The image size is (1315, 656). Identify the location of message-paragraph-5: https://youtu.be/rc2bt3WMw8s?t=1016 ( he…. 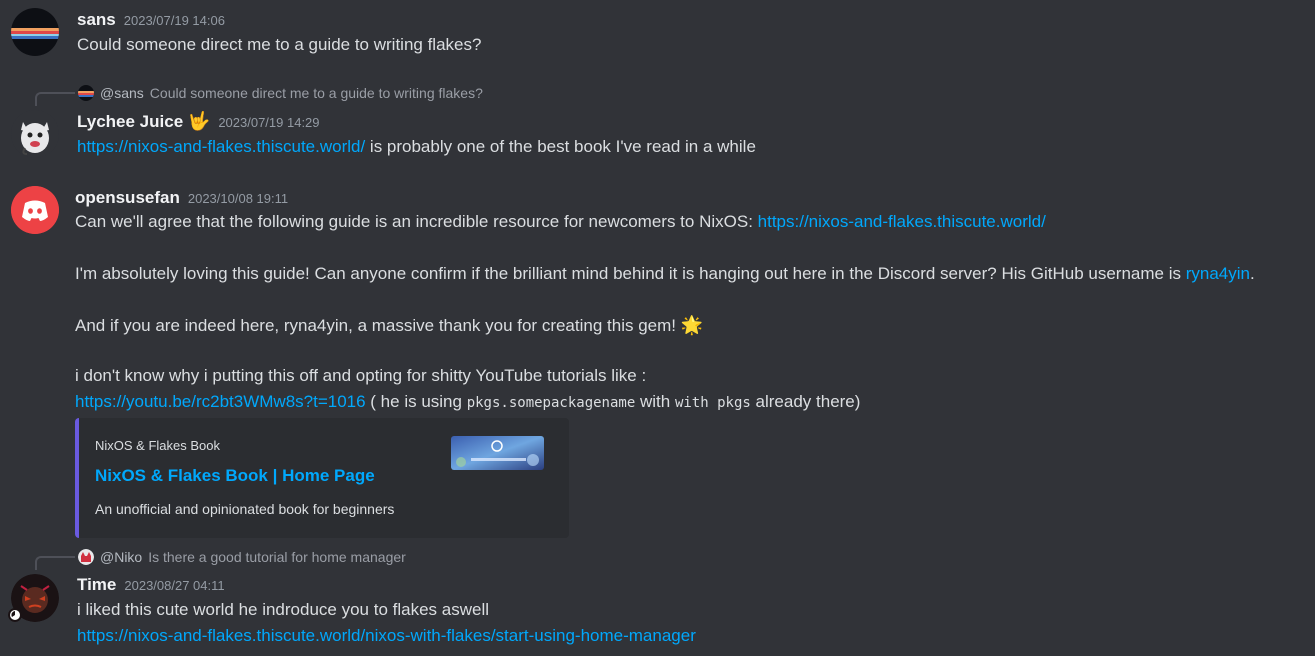
(467, 402).